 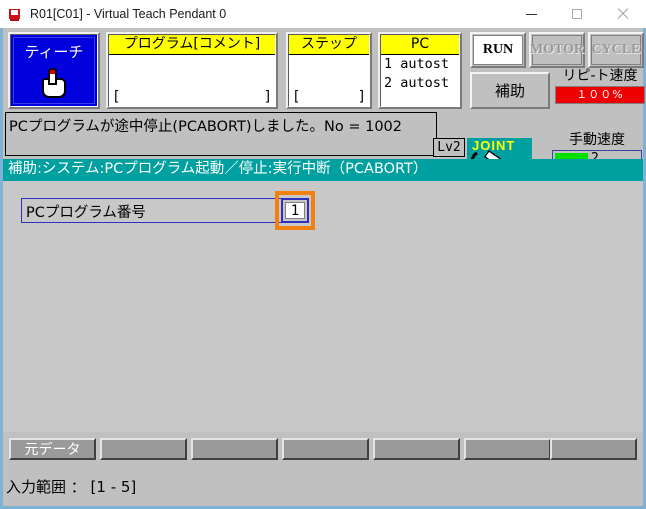 I want to click on maximize-button, so click(x=577, y=14).